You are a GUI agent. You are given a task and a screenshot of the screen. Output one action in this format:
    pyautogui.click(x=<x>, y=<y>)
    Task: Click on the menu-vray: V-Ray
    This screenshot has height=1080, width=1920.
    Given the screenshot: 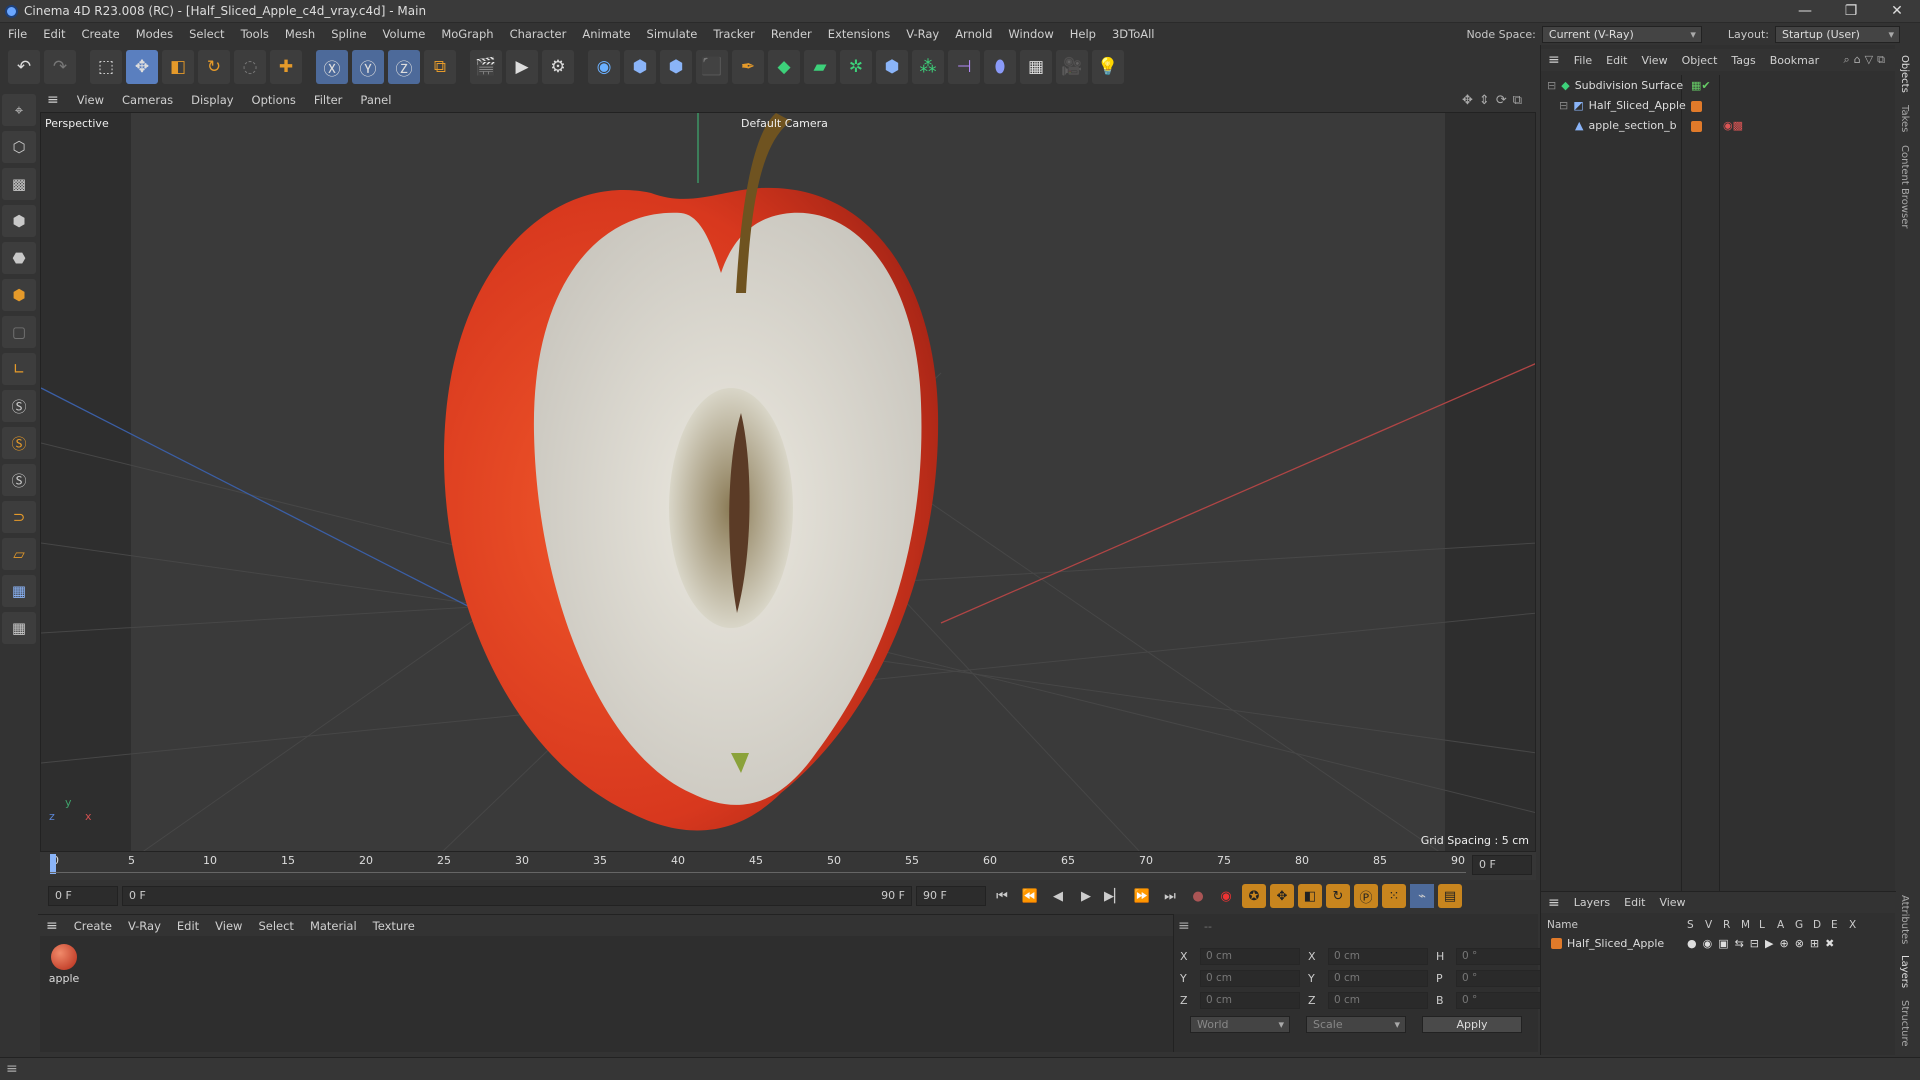 What is the action you would take?
    pyautogui.click(x=922, y=34)
    